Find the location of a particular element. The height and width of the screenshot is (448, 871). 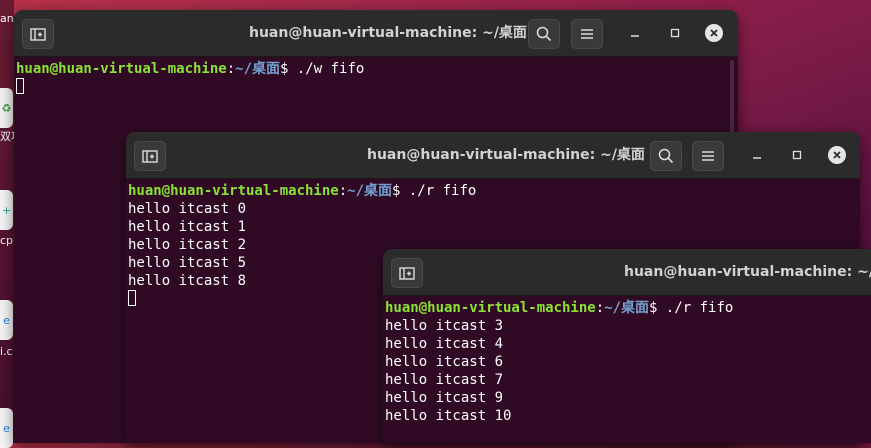

output-line: hello itcast 7 is located at coordinates (444, 380).